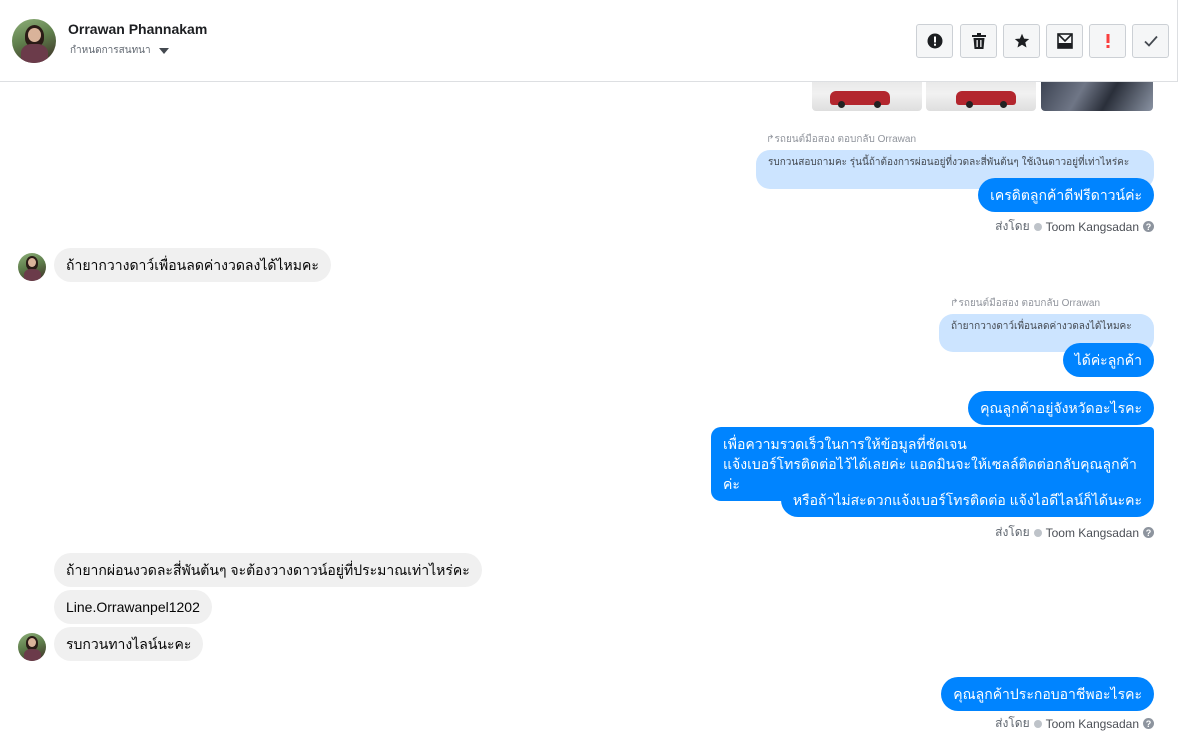  I want to click on alert-circle-icon, so click(934, 41).